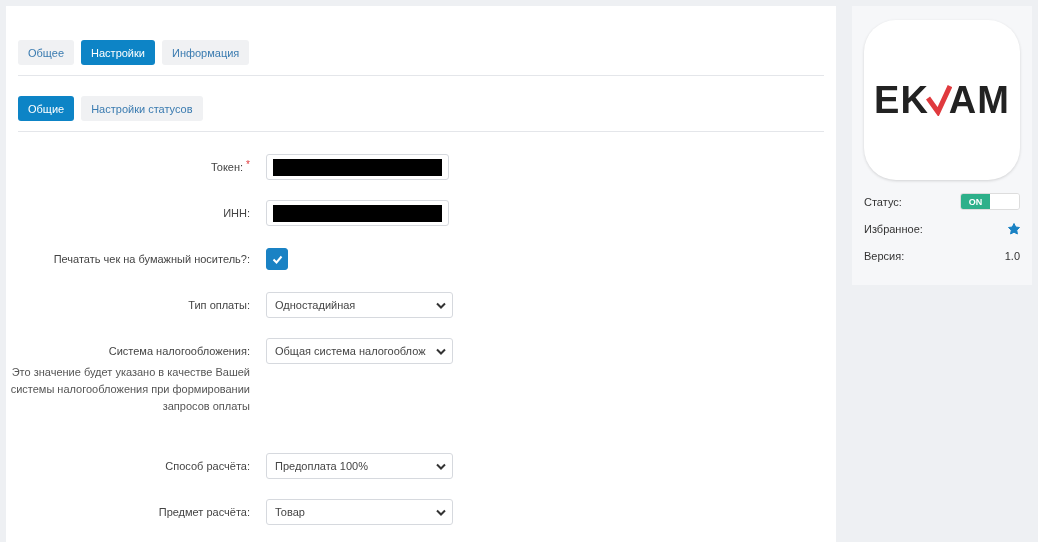 This screenshot has width=1038, height=542. I want to click on tab: Информация, so click(205, 52).